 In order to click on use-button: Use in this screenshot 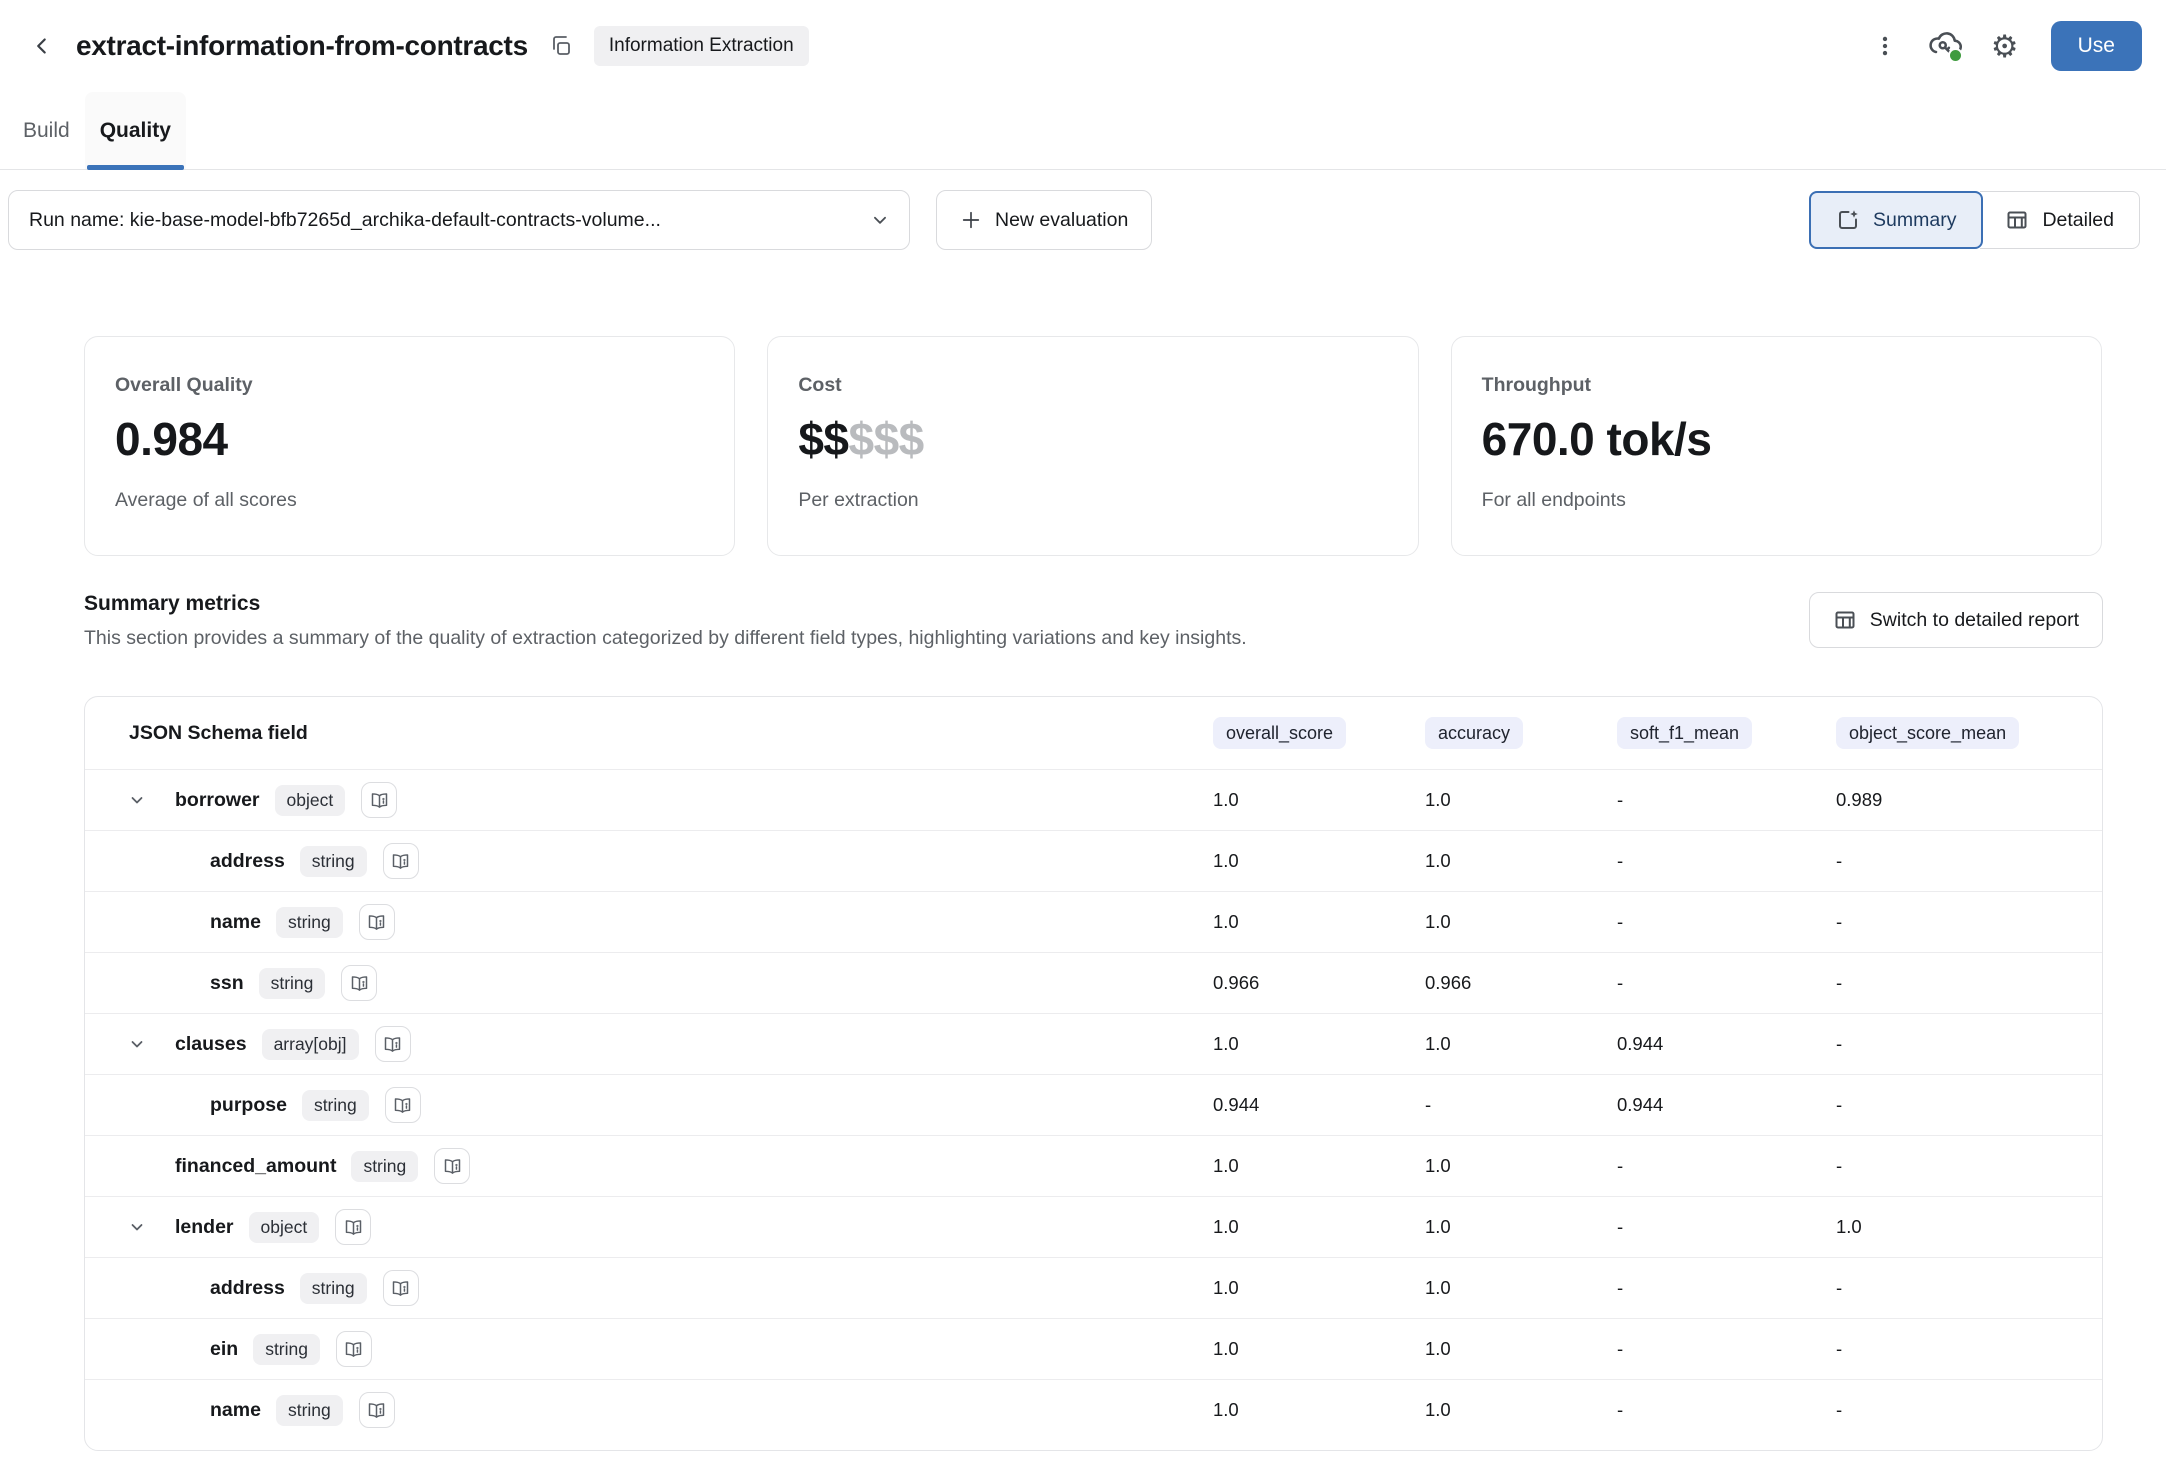, I will do `click(2096, 46)`.